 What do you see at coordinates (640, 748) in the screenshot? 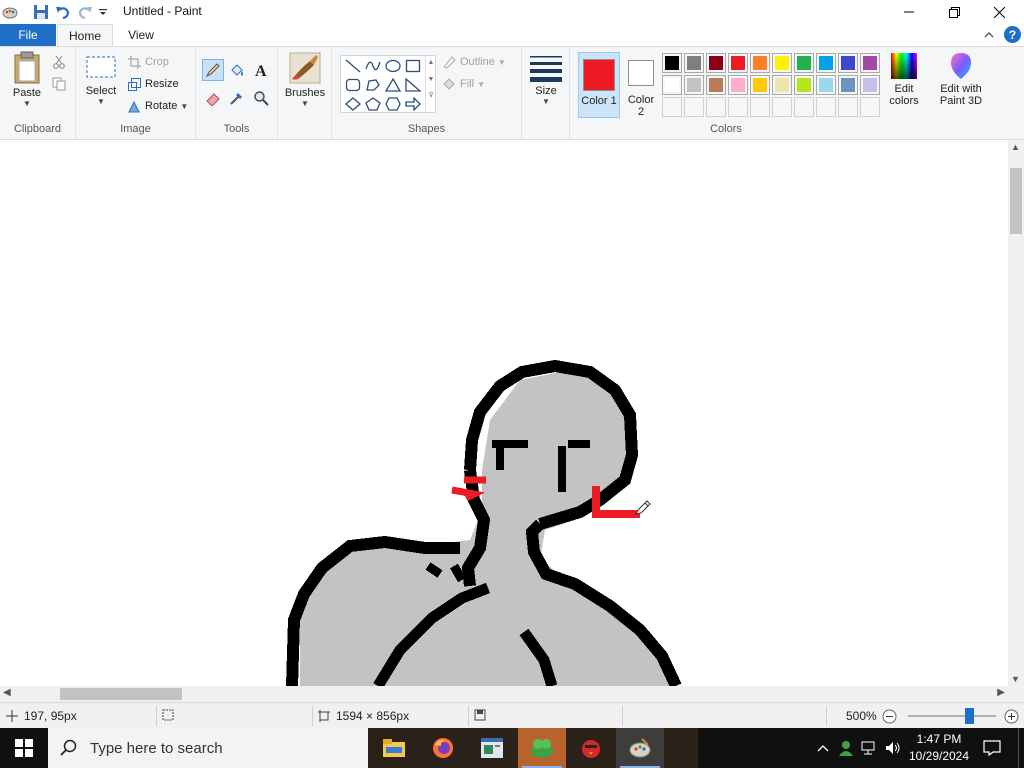
I see `paint-taskbar-icon` at bounding box center [640, 748].